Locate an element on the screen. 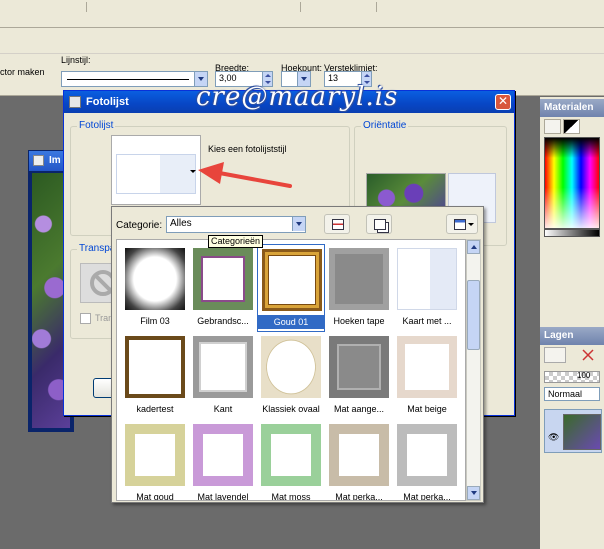 This screenshot has width=604, height=549. style-grid-item-label: Film 03 is located at coordinates (155, 321).